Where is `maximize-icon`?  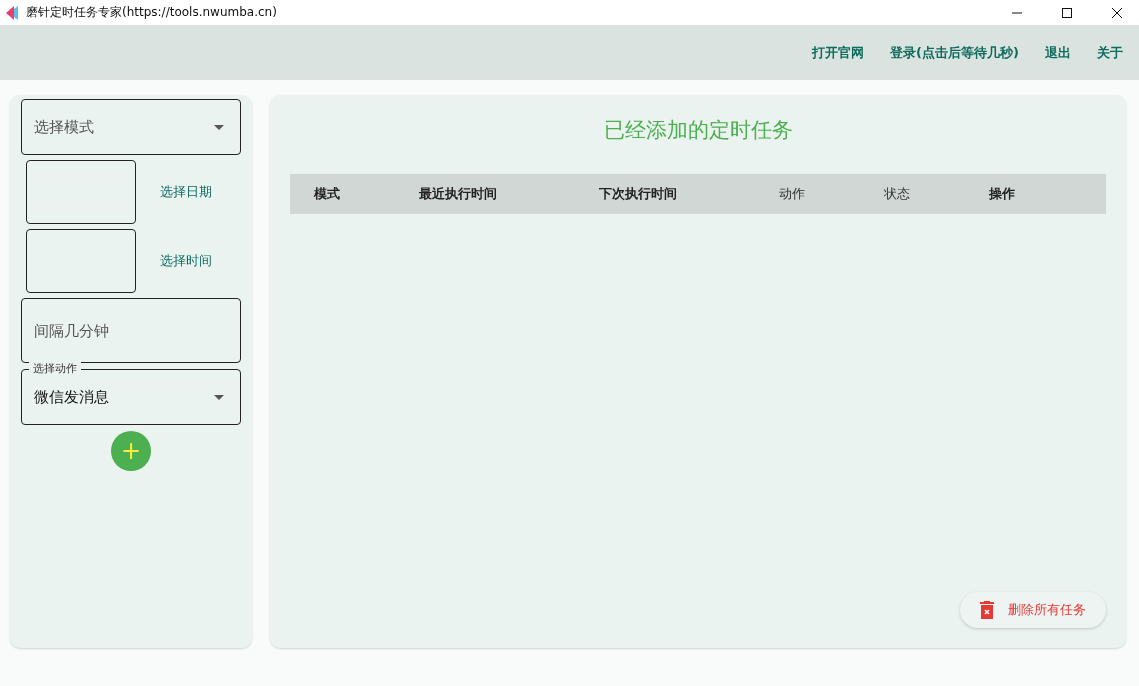
maximize-icon is located at coordinates (1067, 12).